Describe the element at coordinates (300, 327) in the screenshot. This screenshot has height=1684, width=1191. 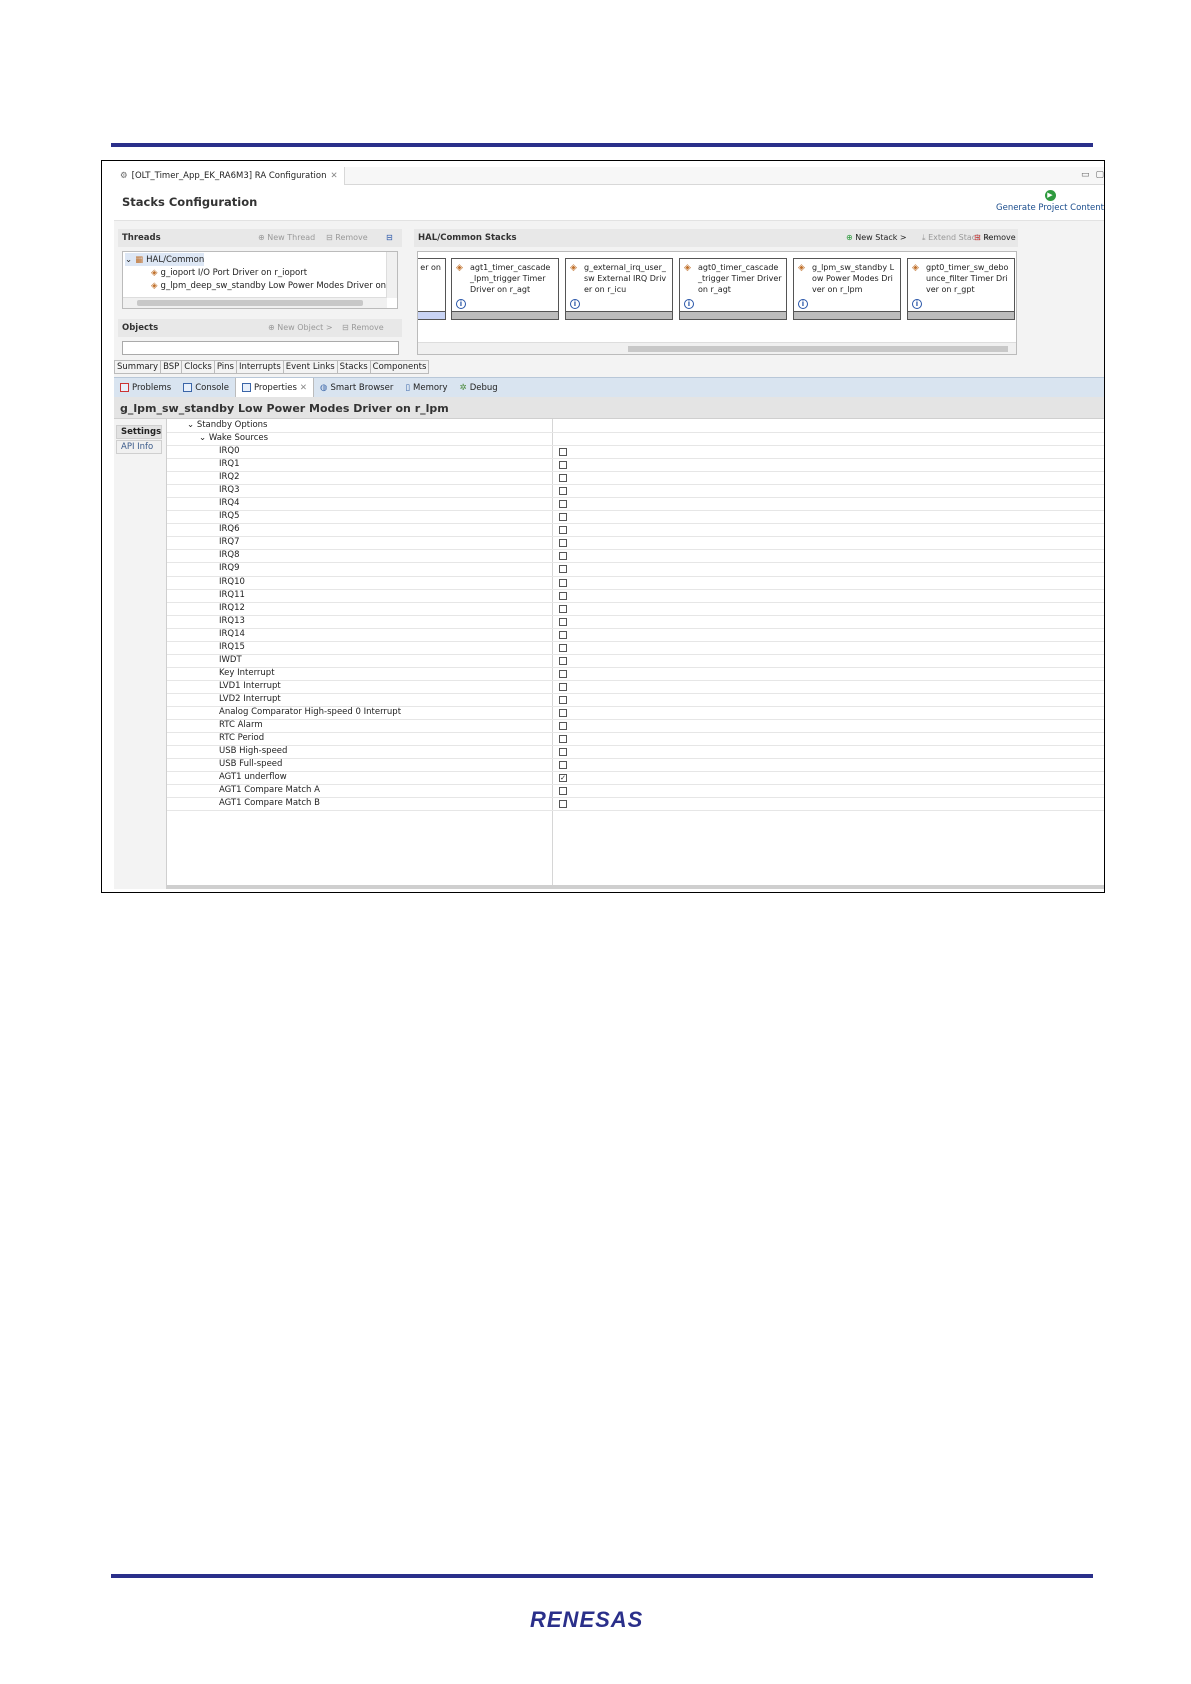
I see `new-object-button: ⊕ New Object >` at that location.